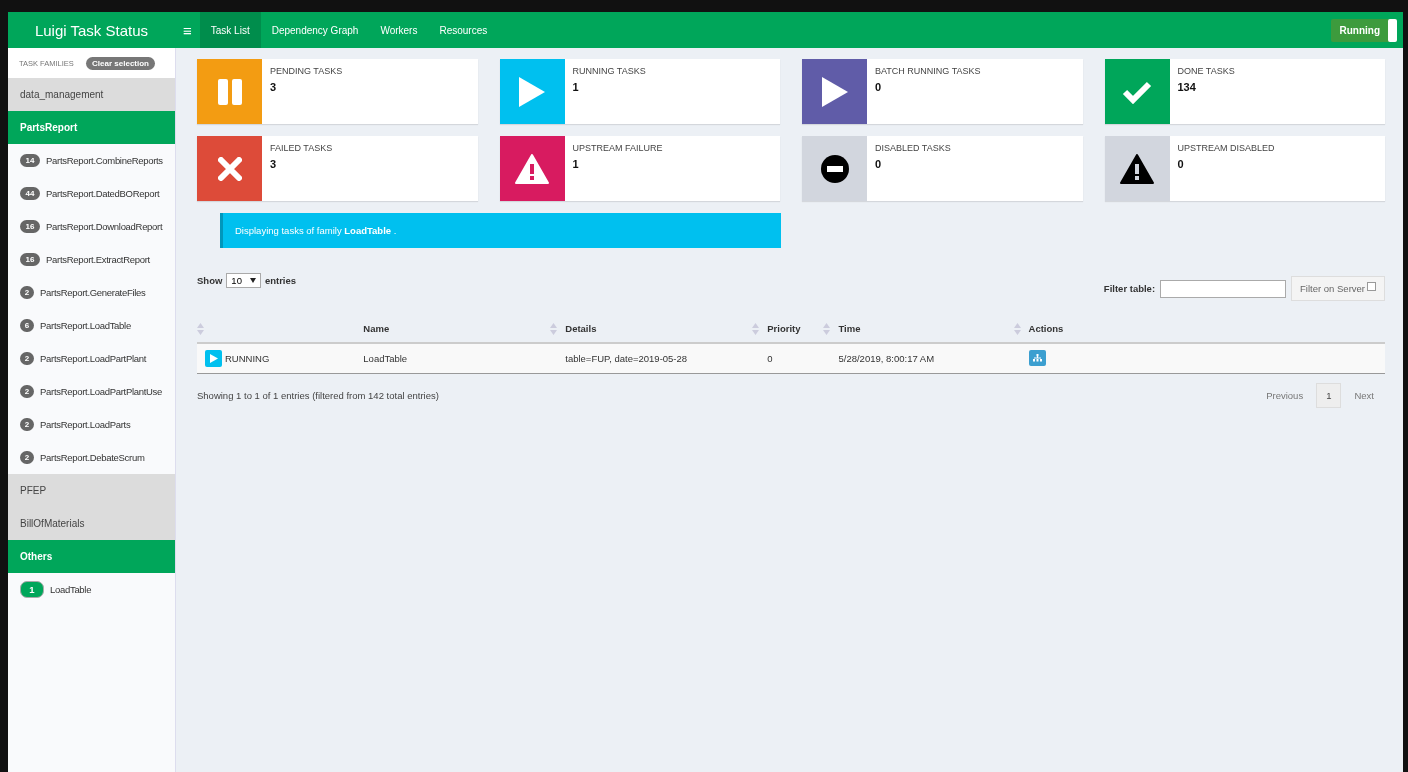 Image resolution: width=1408 pixels, height=772 pixels. I want to click on count-badge: 14, so click(30, 160).